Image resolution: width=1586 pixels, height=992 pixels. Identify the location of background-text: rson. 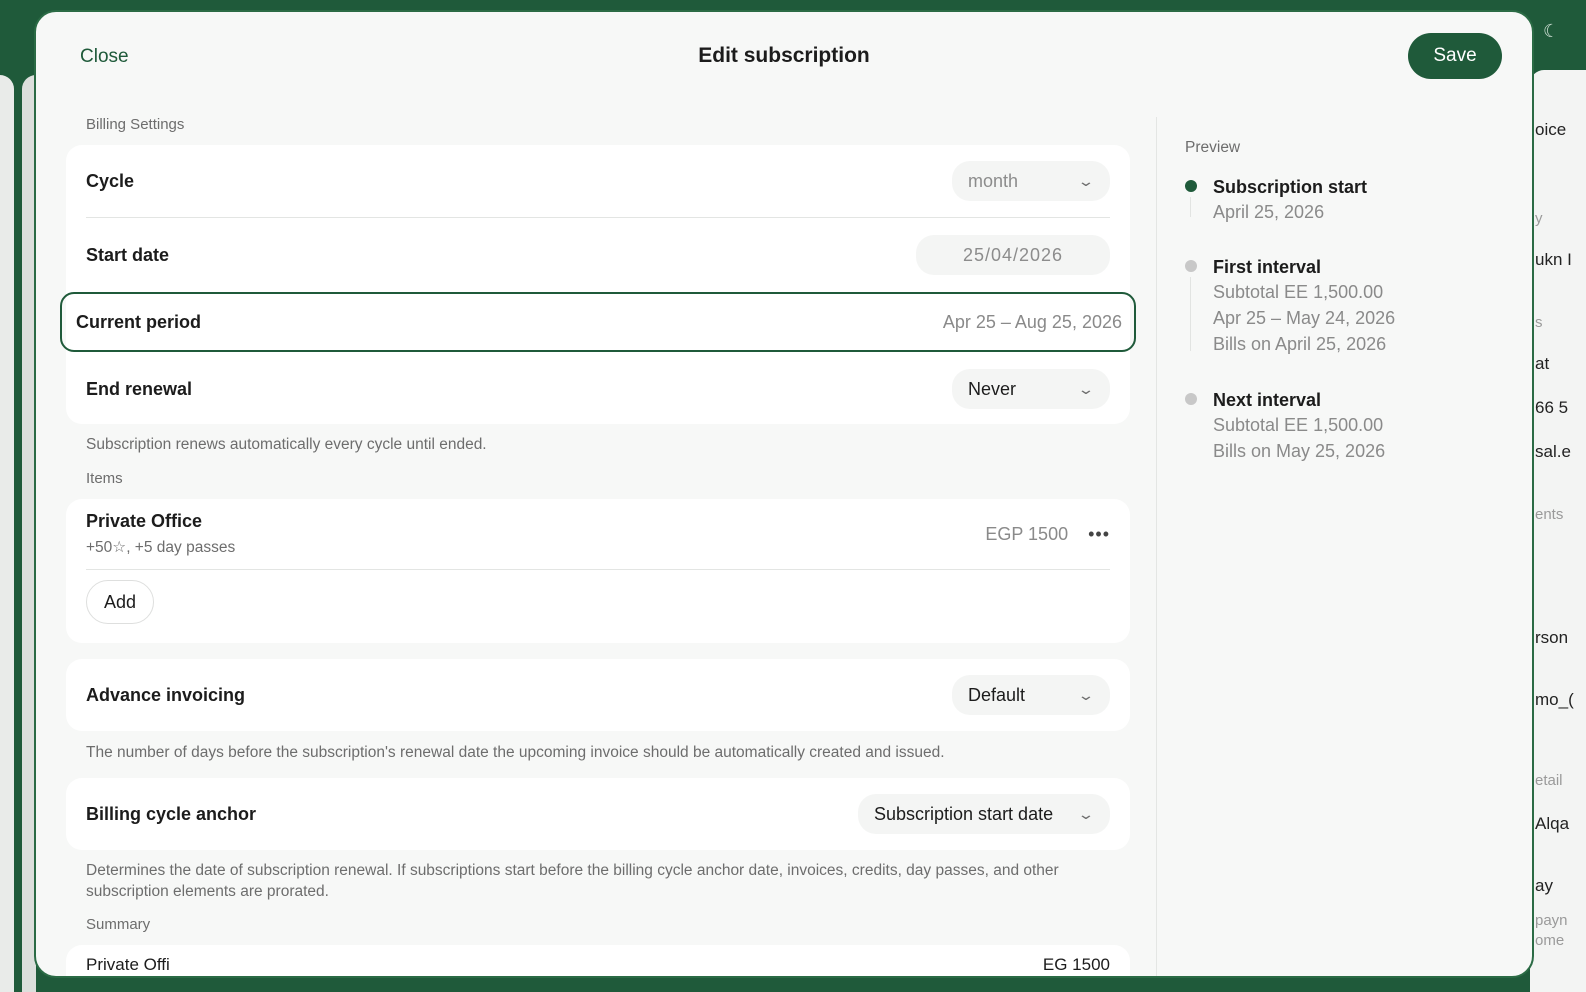
(1552, 637).